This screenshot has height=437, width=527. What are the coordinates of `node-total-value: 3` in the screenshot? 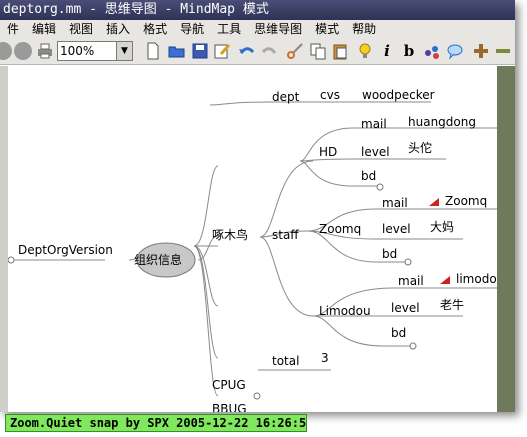 It's located at (325, 358).